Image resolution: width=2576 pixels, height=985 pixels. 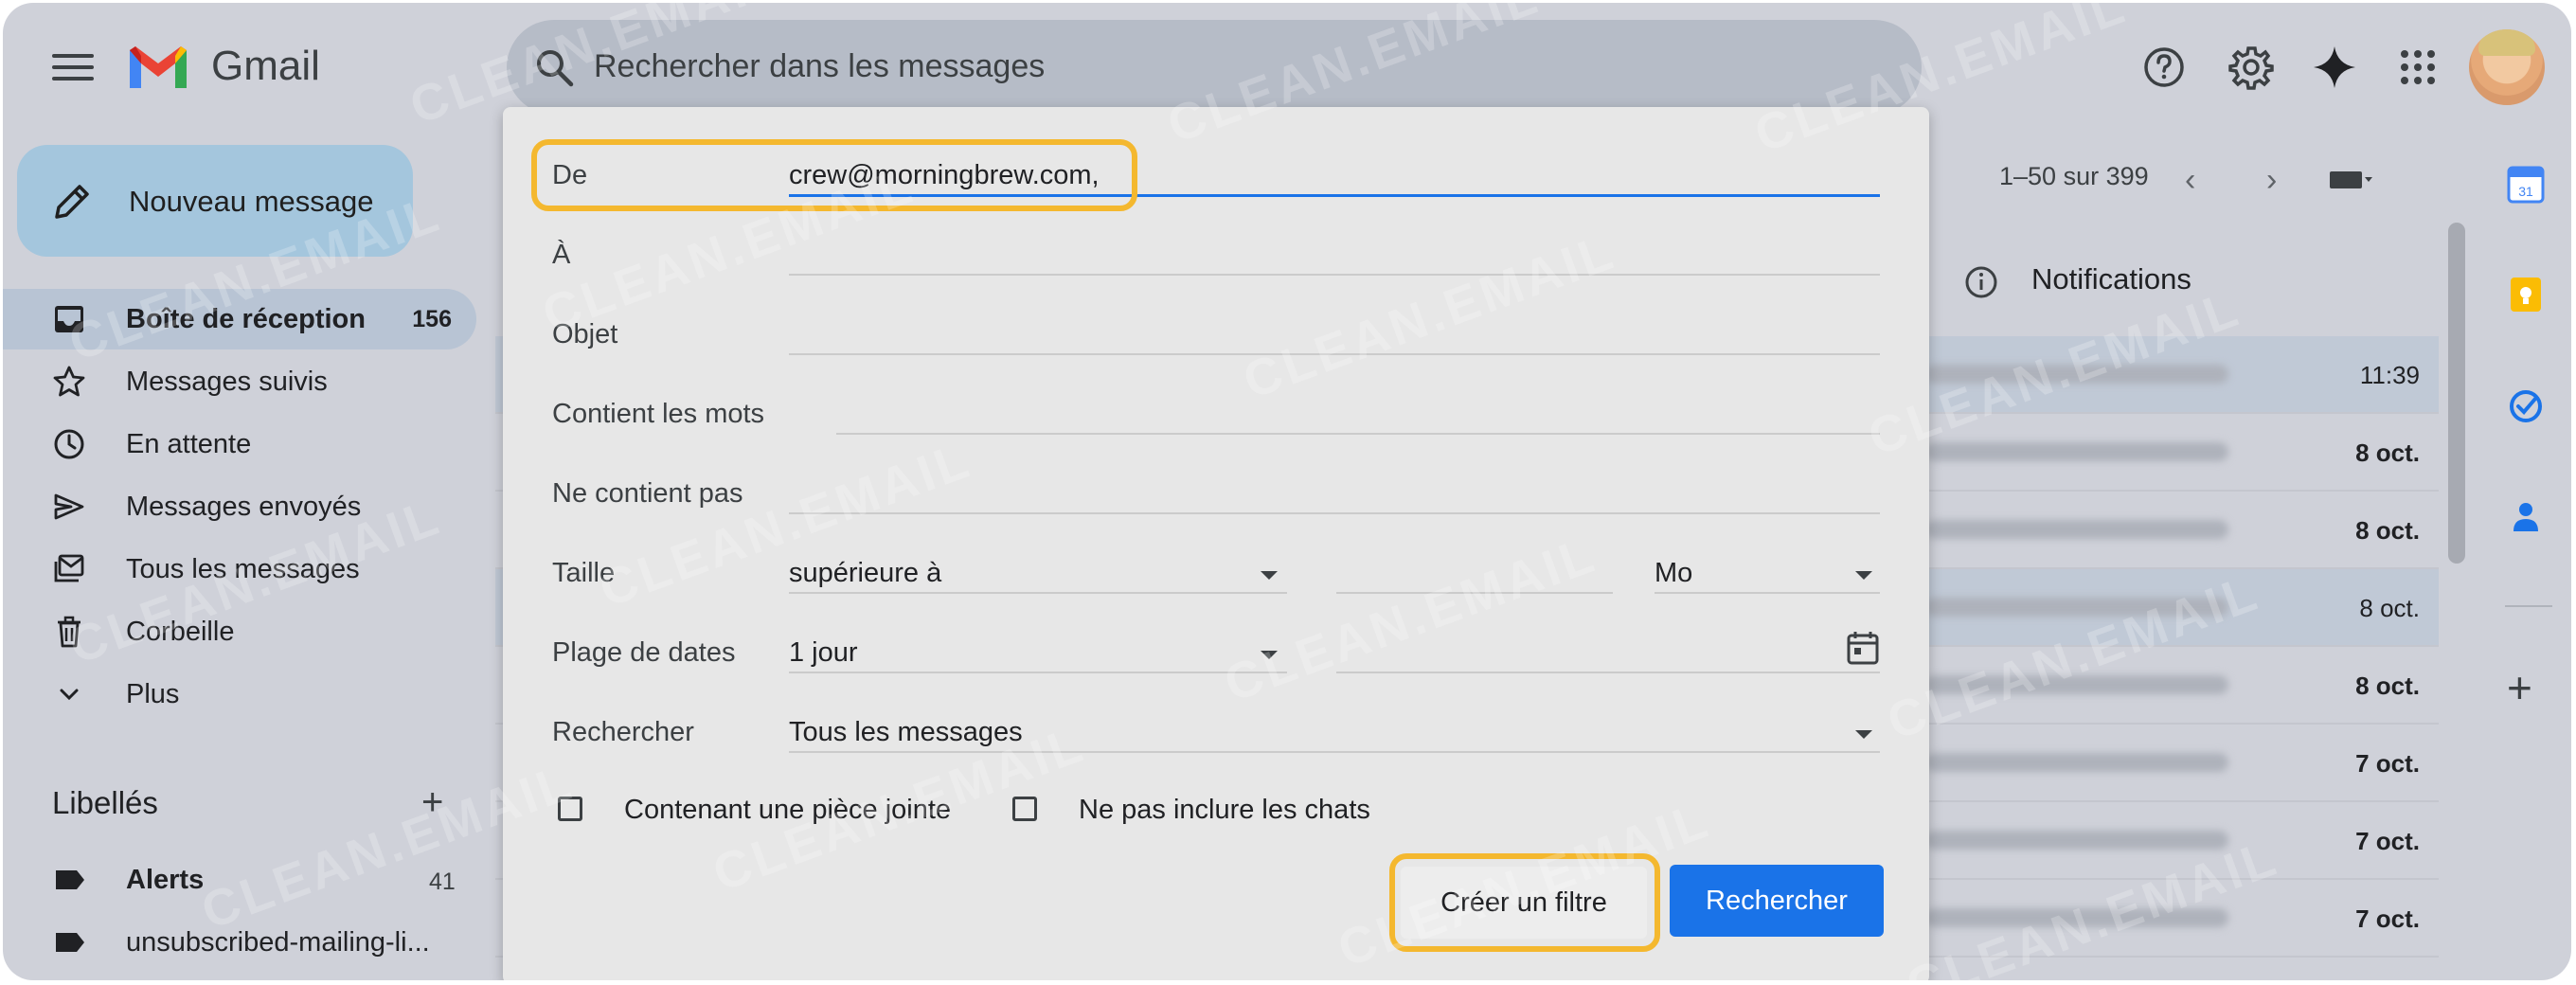 What do you see at coordinates (820, 66) in the screenshot?
I see `search-placeholder: Rechercher dans les messages` at bounding box center [820, 66].